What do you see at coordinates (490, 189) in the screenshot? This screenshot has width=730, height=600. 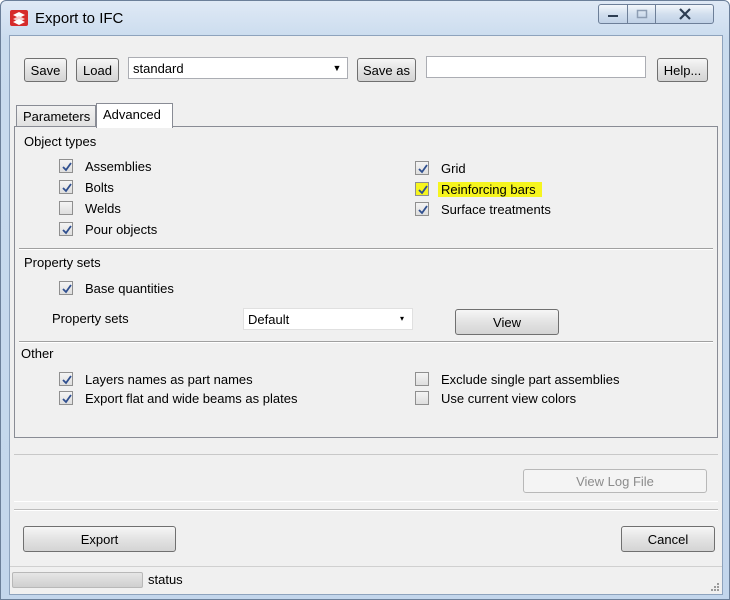 I see `reinforcing-bars-label: Reinforcing bars` at bounding box center [490, 189].